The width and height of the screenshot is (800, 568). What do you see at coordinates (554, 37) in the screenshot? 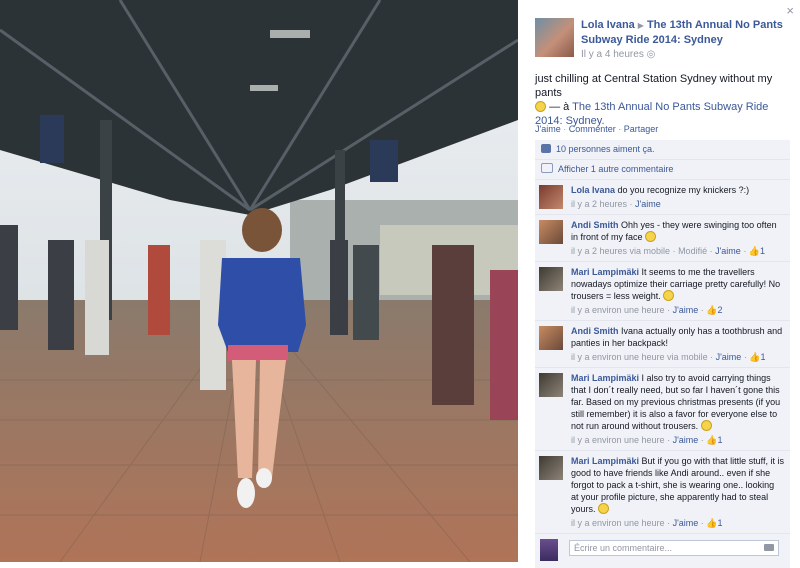
I see `author-avatar` at bounding box center [554, 37].